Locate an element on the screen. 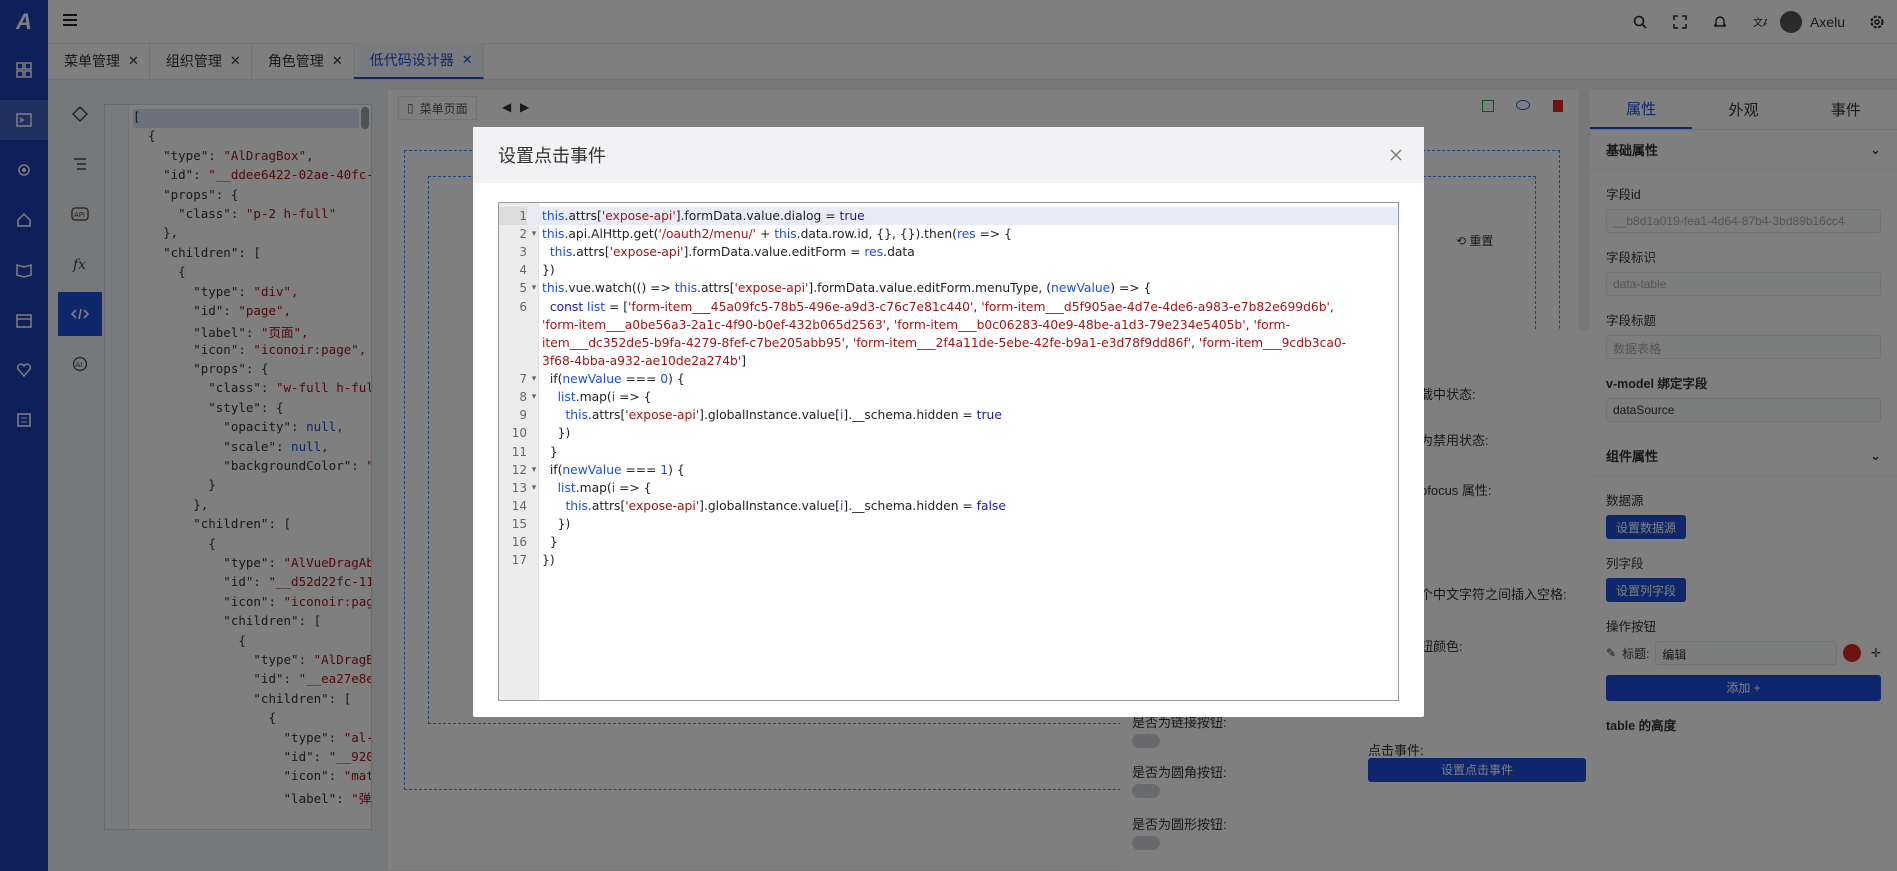  line-number: 8 is located at coordinates (523, 397).